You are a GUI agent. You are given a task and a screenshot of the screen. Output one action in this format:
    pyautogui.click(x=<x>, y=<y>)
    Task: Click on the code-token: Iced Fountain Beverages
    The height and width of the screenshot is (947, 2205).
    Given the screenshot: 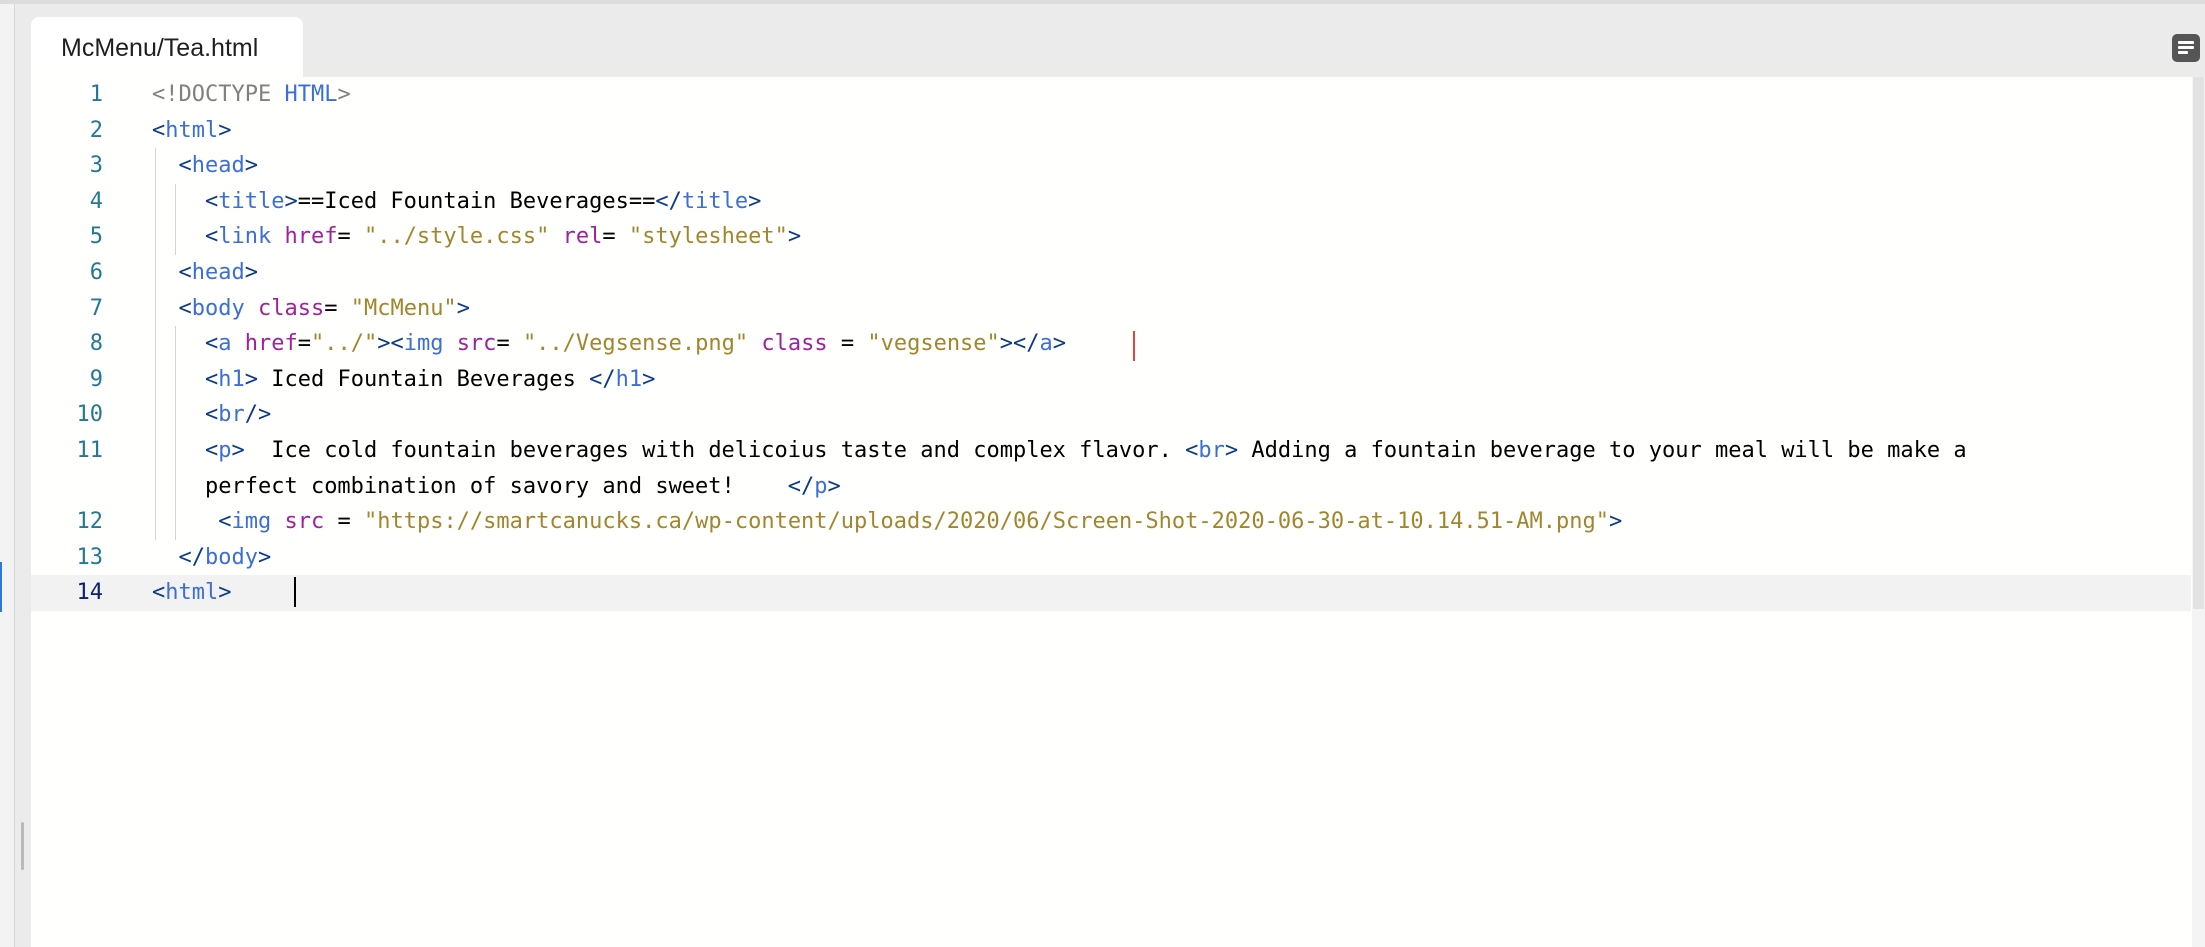 What is the action you would take?
    pyautogui.click(x=423, y=379)
    